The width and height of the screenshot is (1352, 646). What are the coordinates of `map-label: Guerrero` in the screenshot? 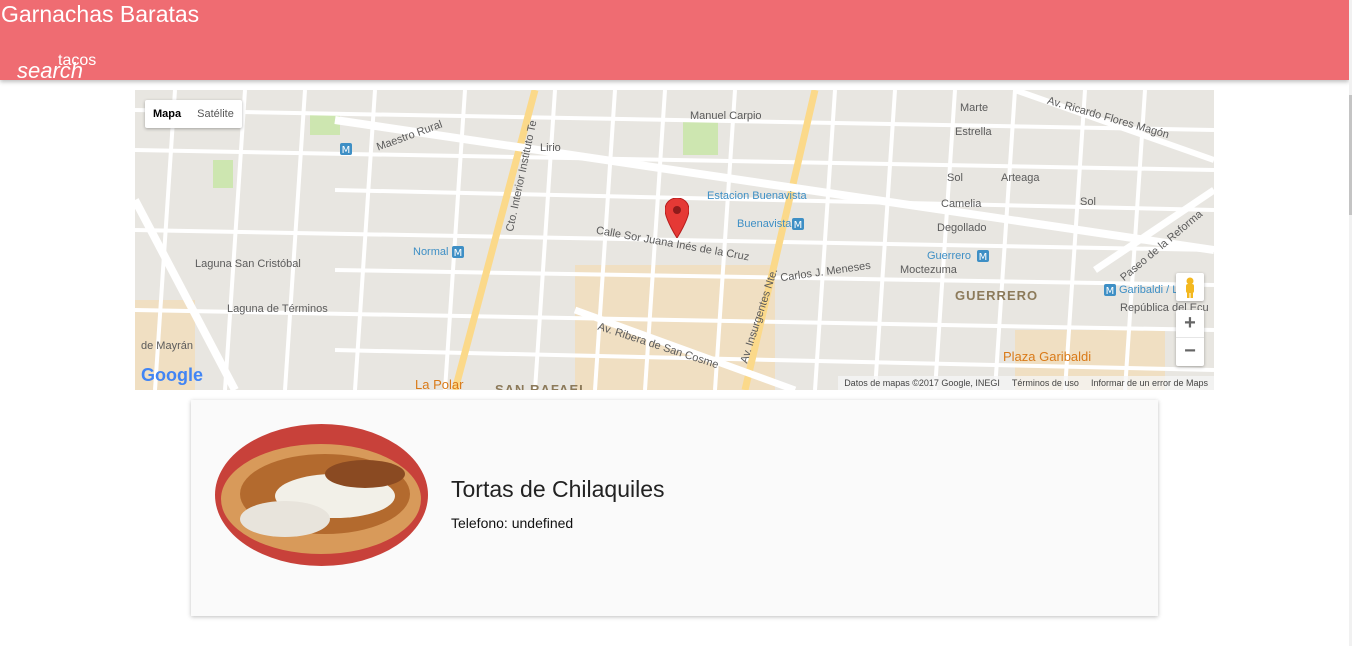 It's located at (949, 256).